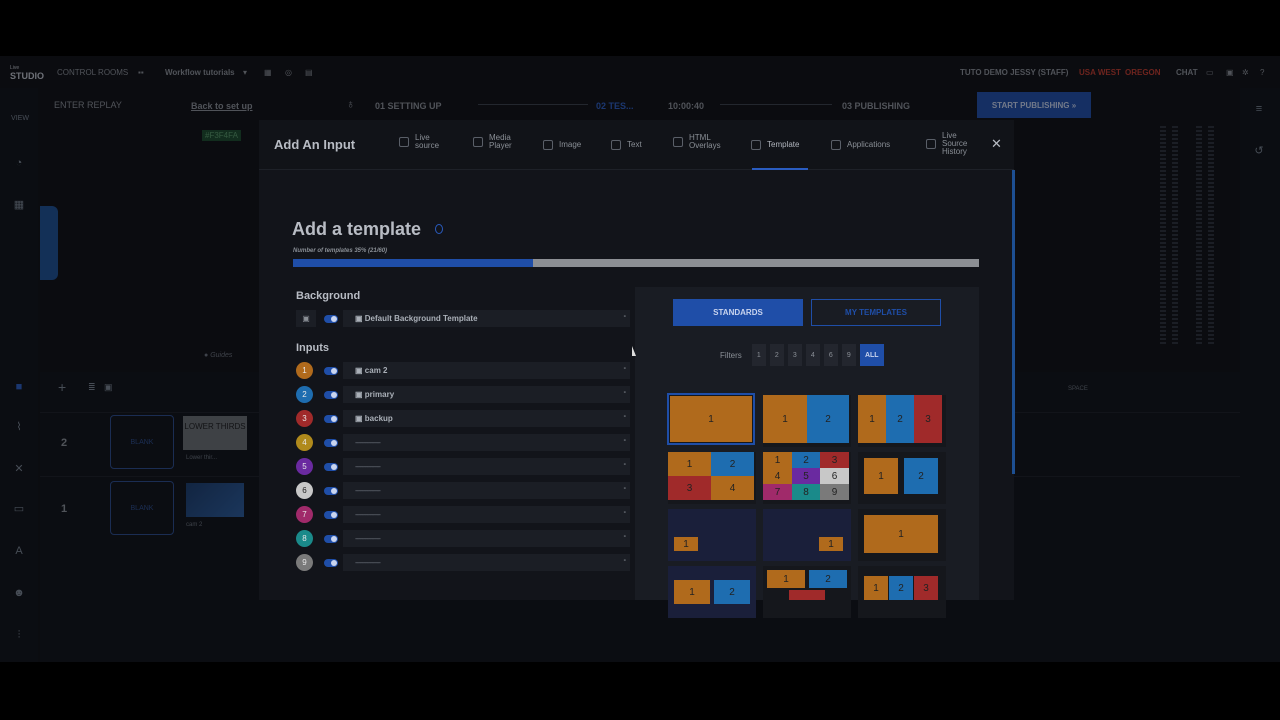 The width and height of the screenshot is (1280, 720). Describe the element at coordinates (496, 142) in the screenshot. I see `tab-media-player: Media Player` at that location.